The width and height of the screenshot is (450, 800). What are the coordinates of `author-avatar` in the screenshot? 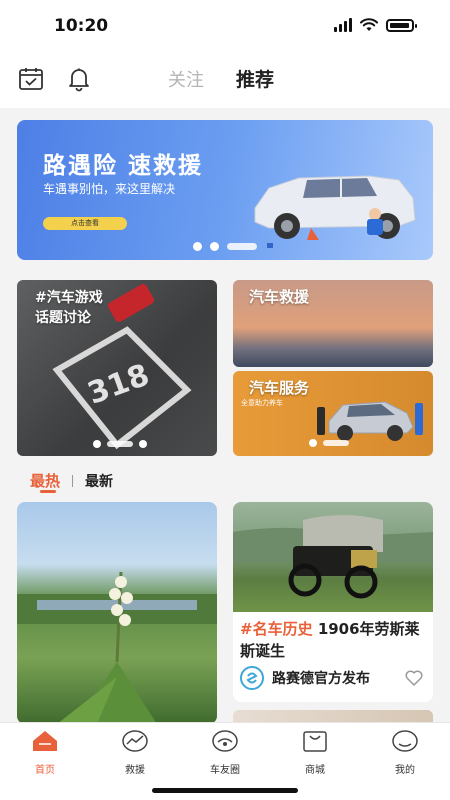 It's located at (252, 678).